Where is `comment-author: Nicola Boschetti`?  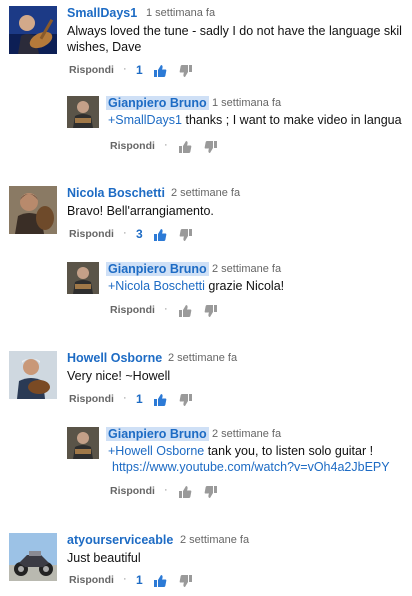
comment-author: Nicola Boschetti is located at coordinates (116, 193).